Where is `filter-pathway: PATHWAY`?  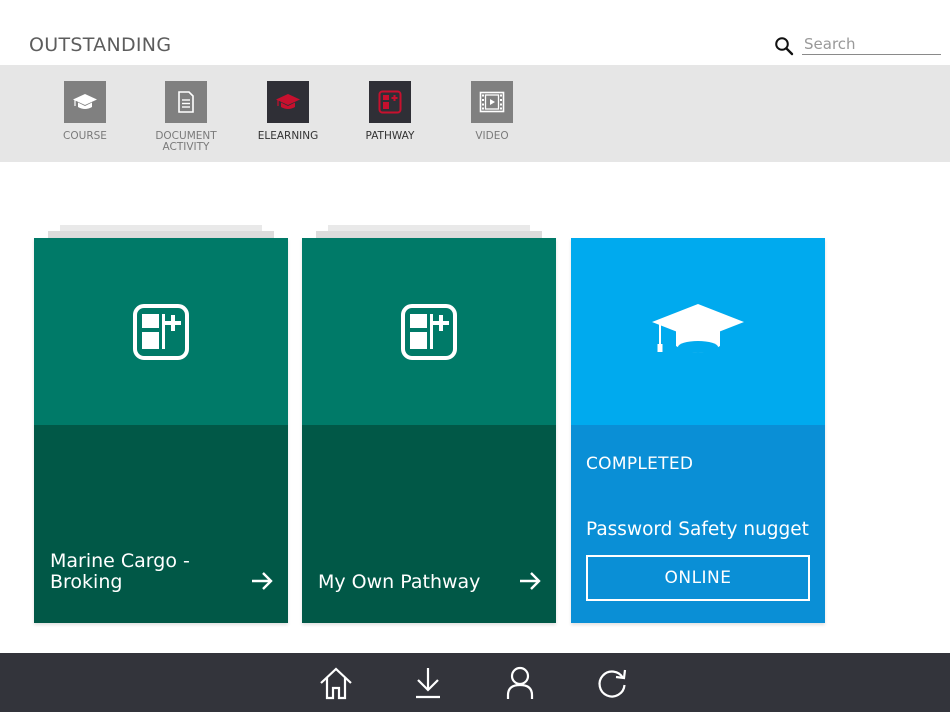
filter-pathway: PATHWAY is located at coordinates (390, 111).